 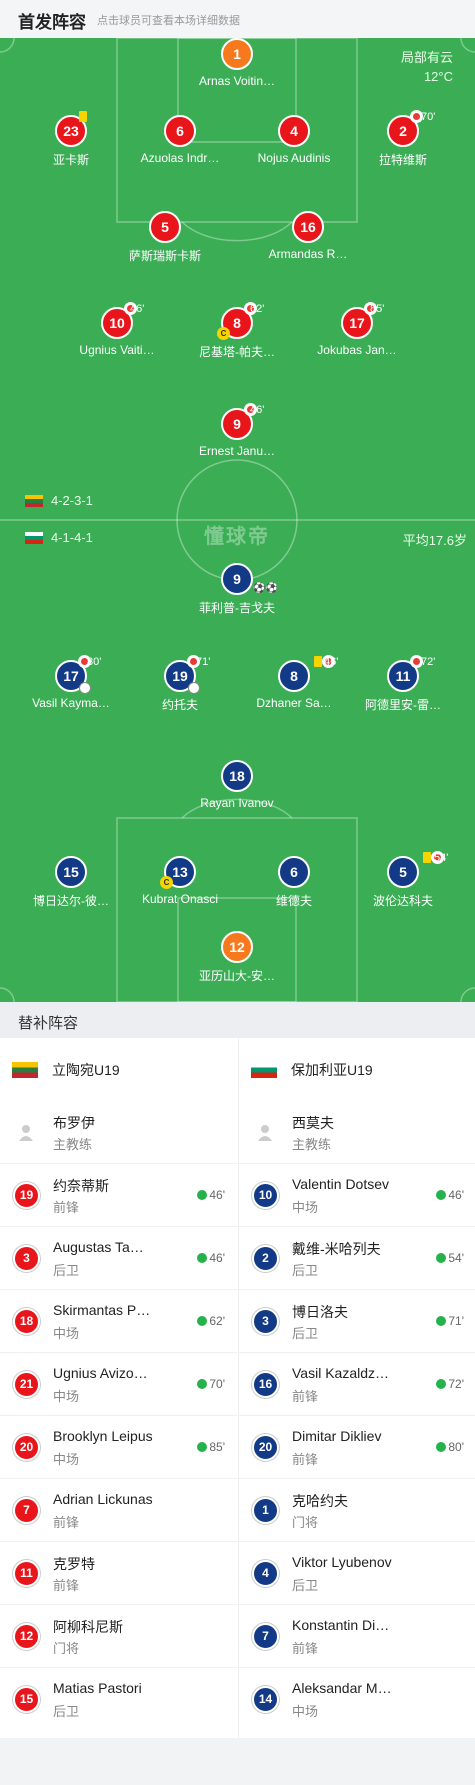 I want to click on player-name: Rayan Ivanov, so click(x=237, y=803).